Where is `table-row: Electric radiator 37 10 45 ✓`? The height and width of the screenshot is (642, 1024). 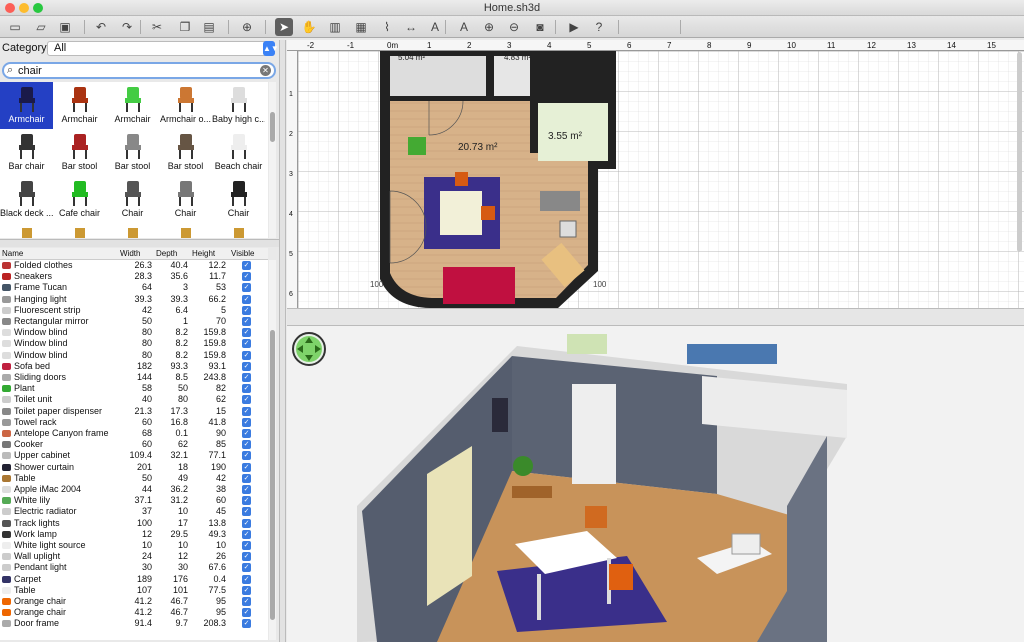
table-row: Electric radiator 37 10 45 ✓ is located at coordinates (134, 511).